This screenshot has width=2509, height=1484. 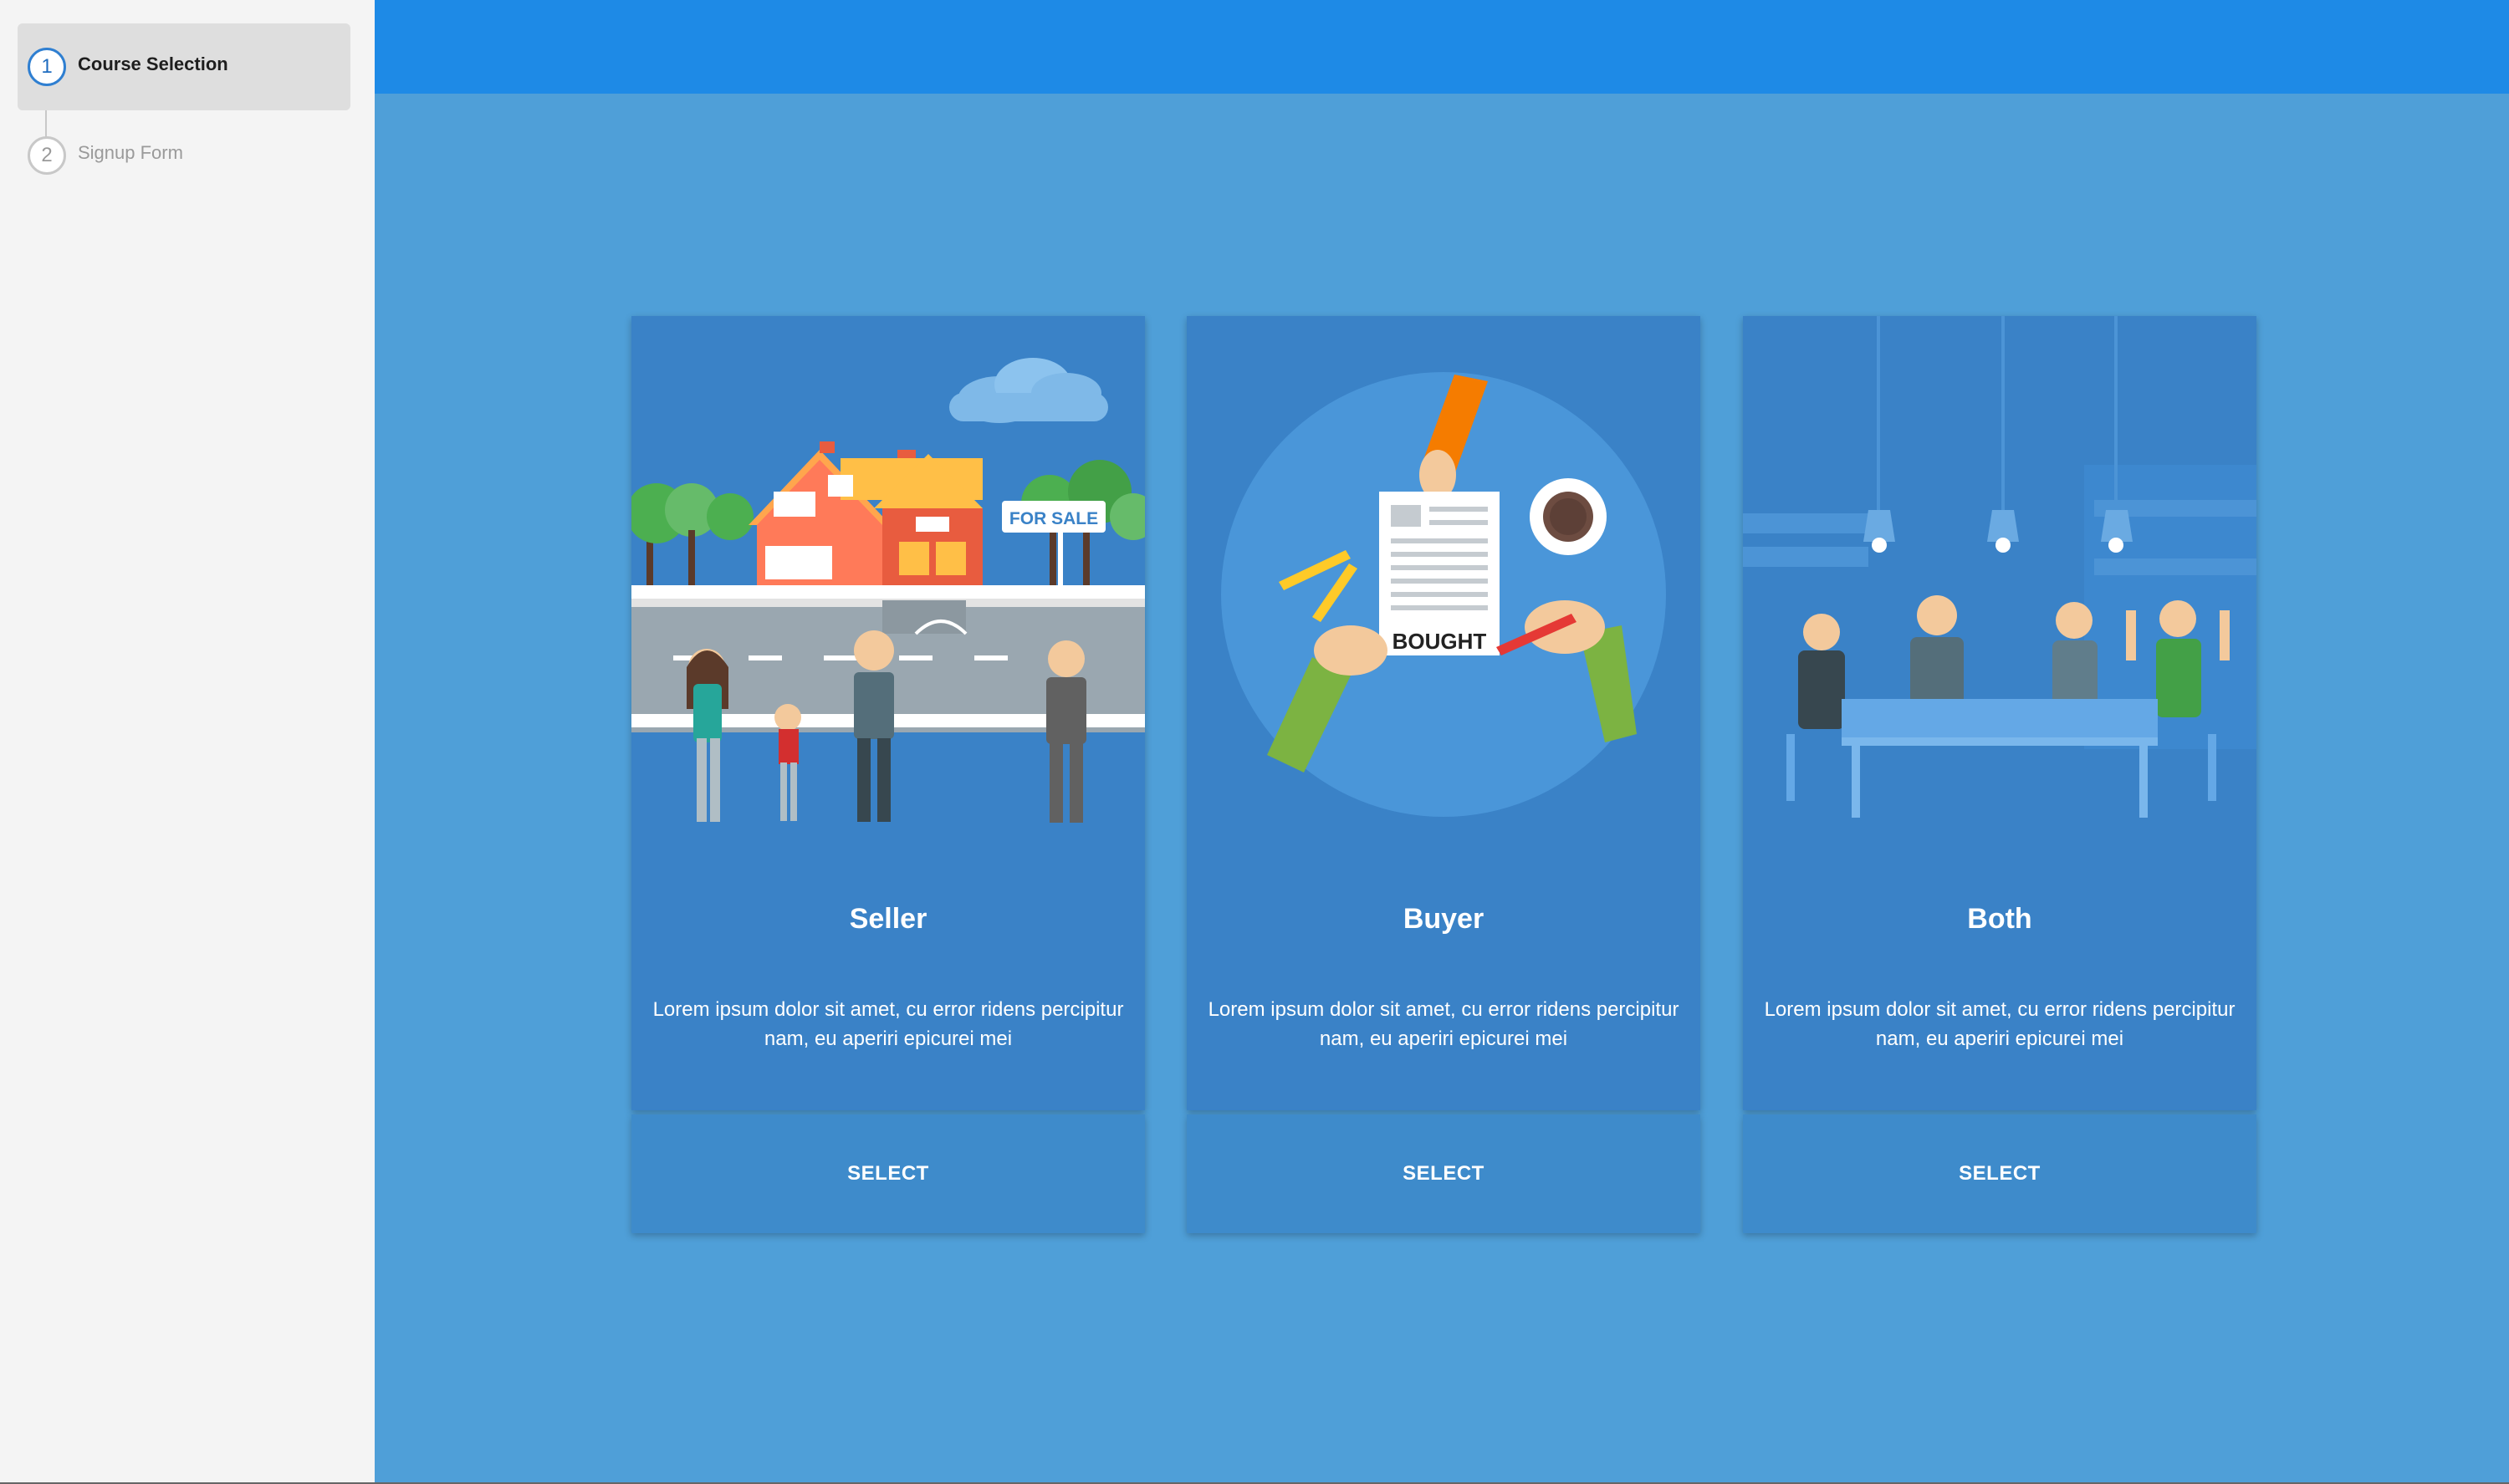 What do you see at coordinates (2000, 919) in the screenshot?
I see `both-title: Both` at bounding box center [2000, 919].